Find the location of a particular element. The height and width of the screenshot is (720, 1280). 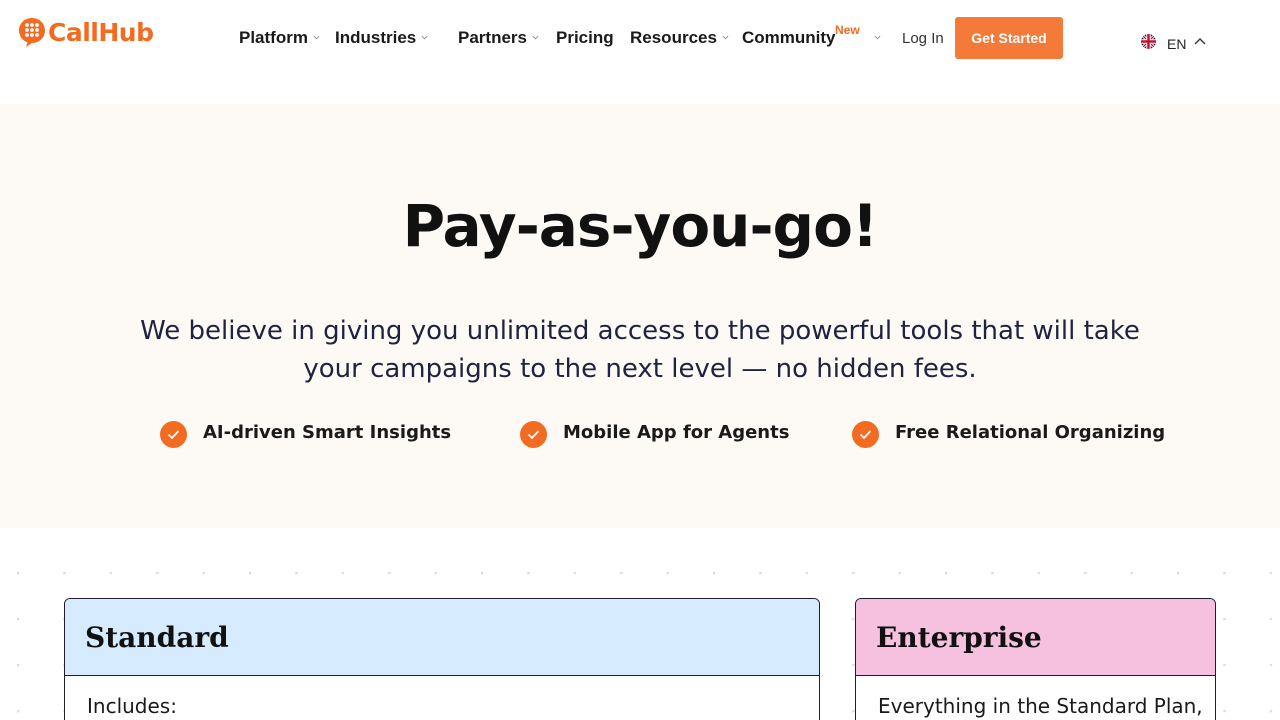

nav-label: Partners is located at coordinates (492, 37).